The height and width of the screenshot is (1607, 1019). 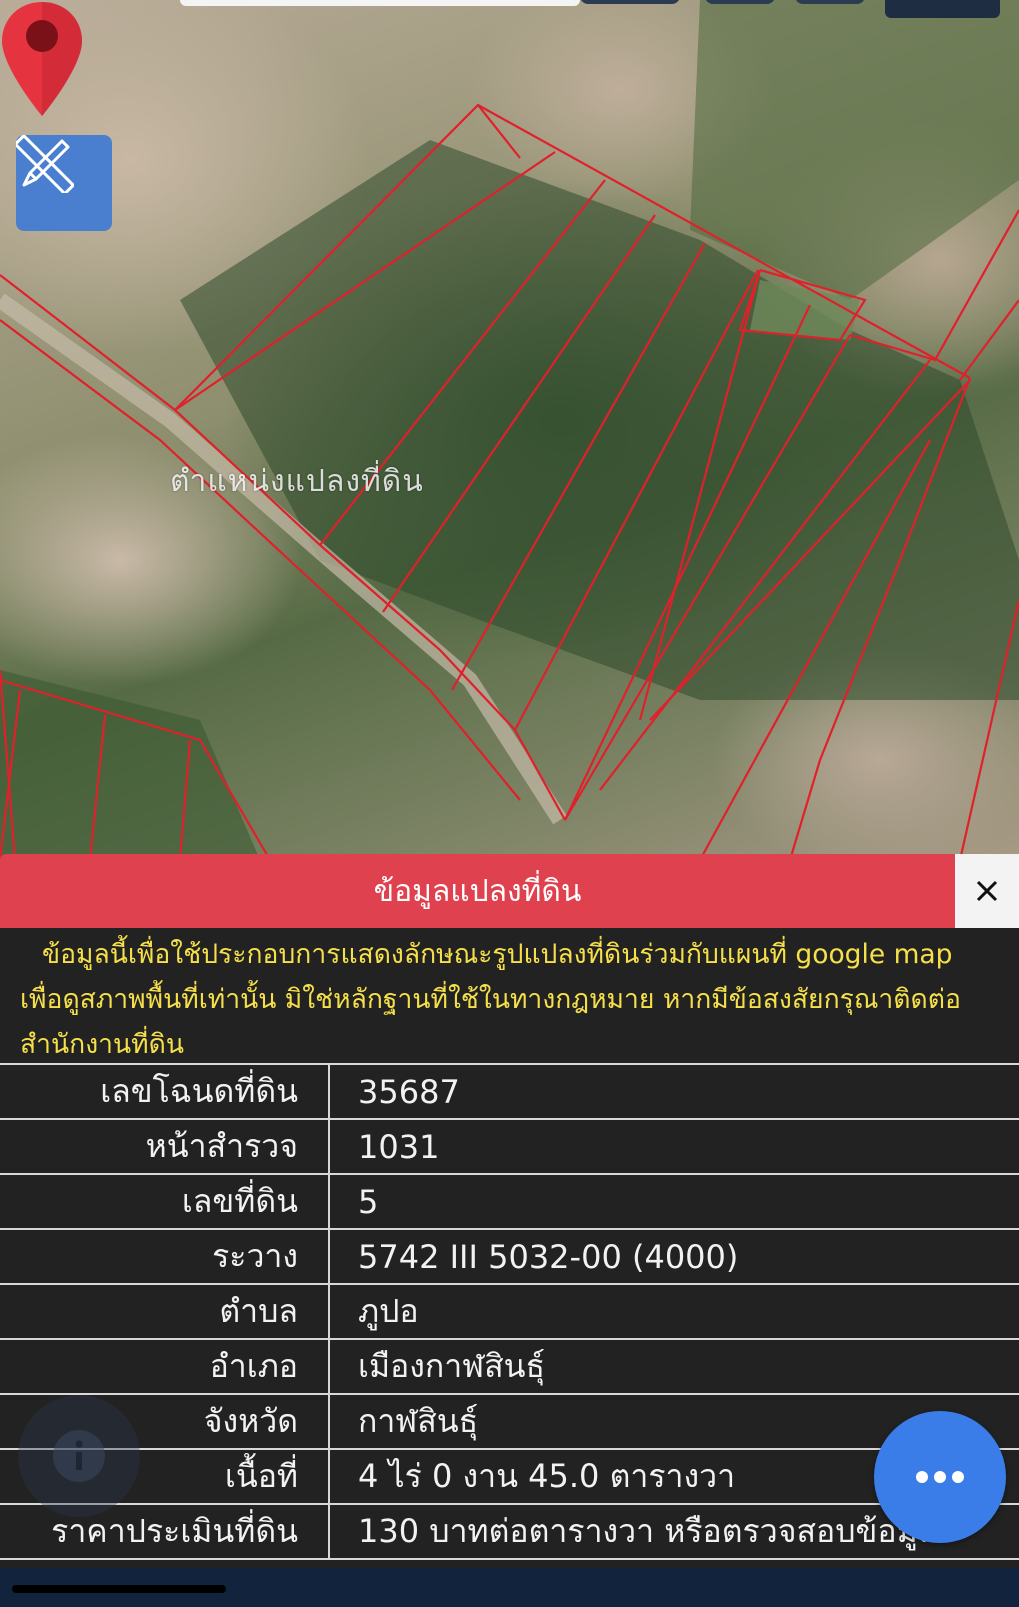 What do you see at coordinates (165, 1311) in the screenshot?
I see `row-label: ตำบล` at bounding box center [165, 1311].